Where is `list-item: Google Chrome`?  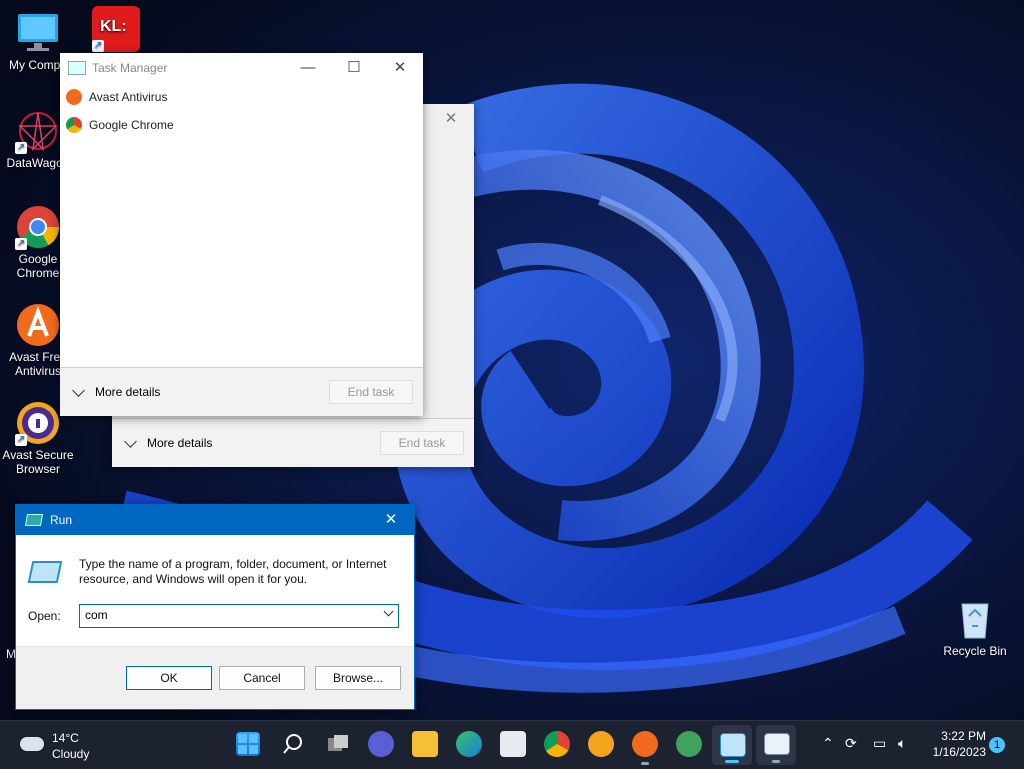 list-item: Google Chrome is located at coordinates (241, 125).